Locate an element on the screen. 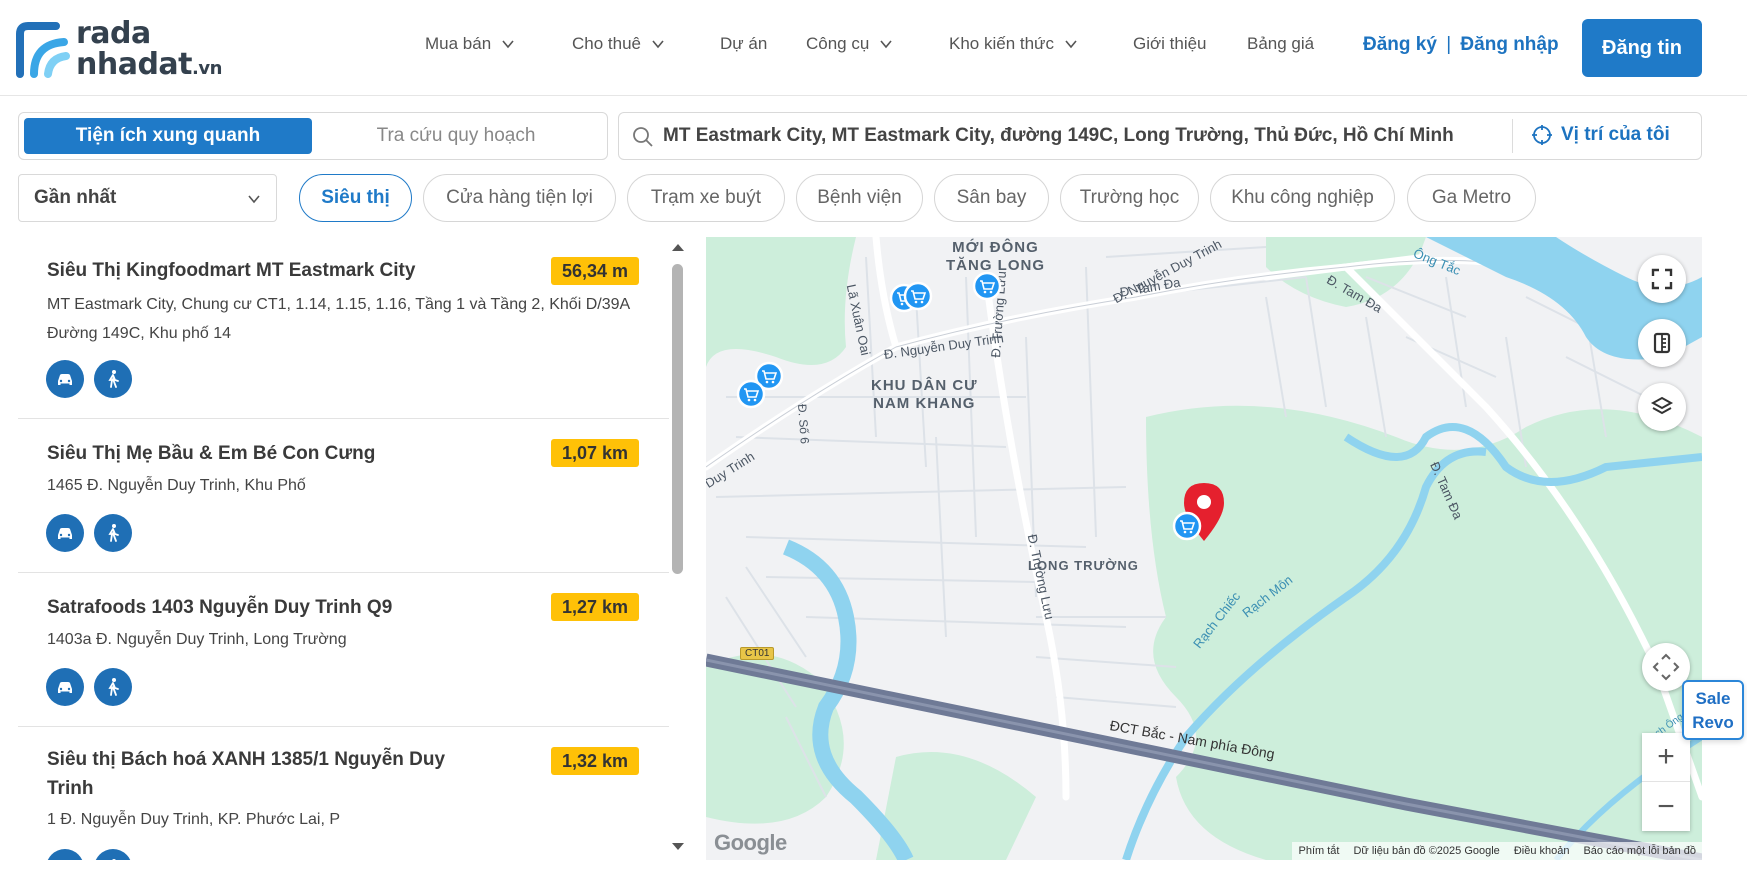  fullscreen-icon is located at coordinates (1662, 279).